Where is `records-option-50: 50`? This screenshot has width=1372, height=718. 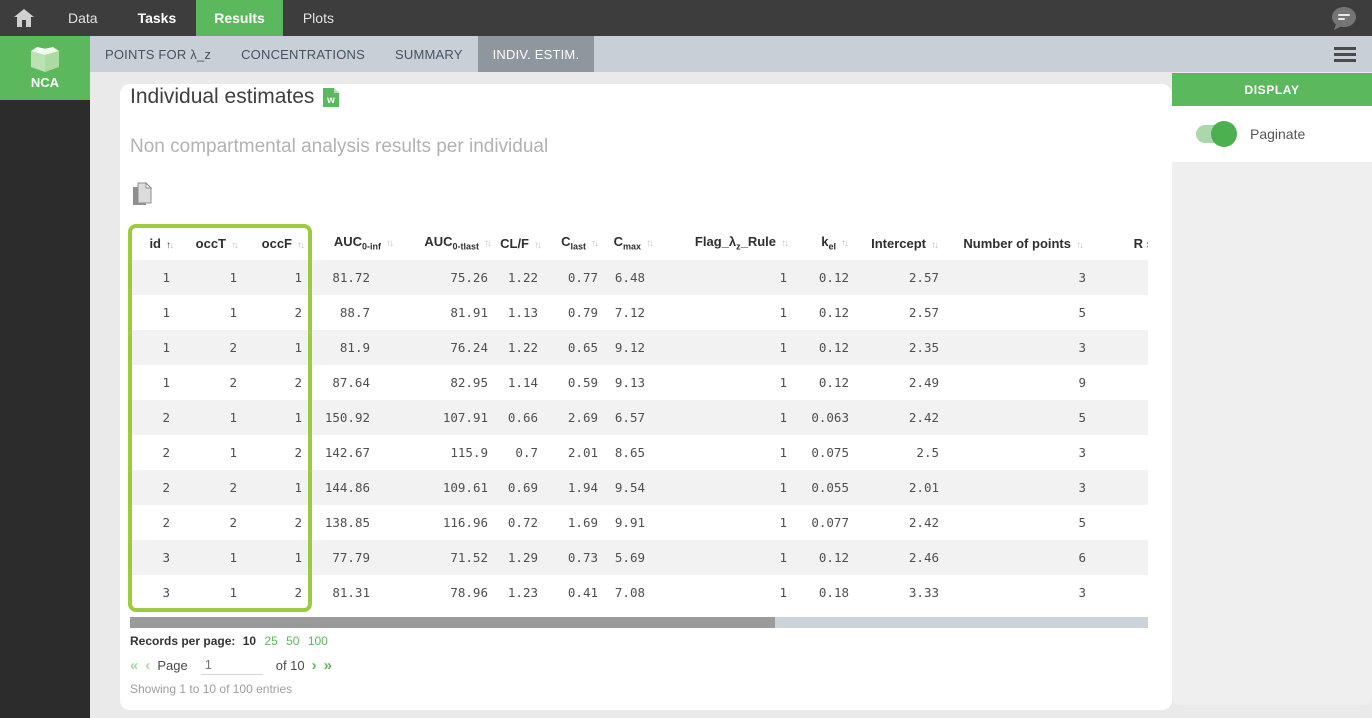
records-option-50: 50 is located at coordinates (292, 641).